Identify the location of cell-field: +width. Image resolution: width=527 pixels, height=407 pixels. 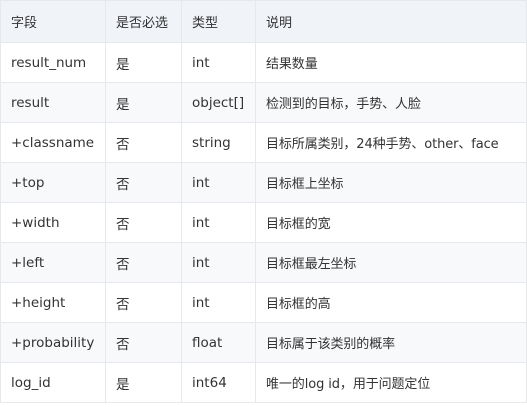
(53, 222).